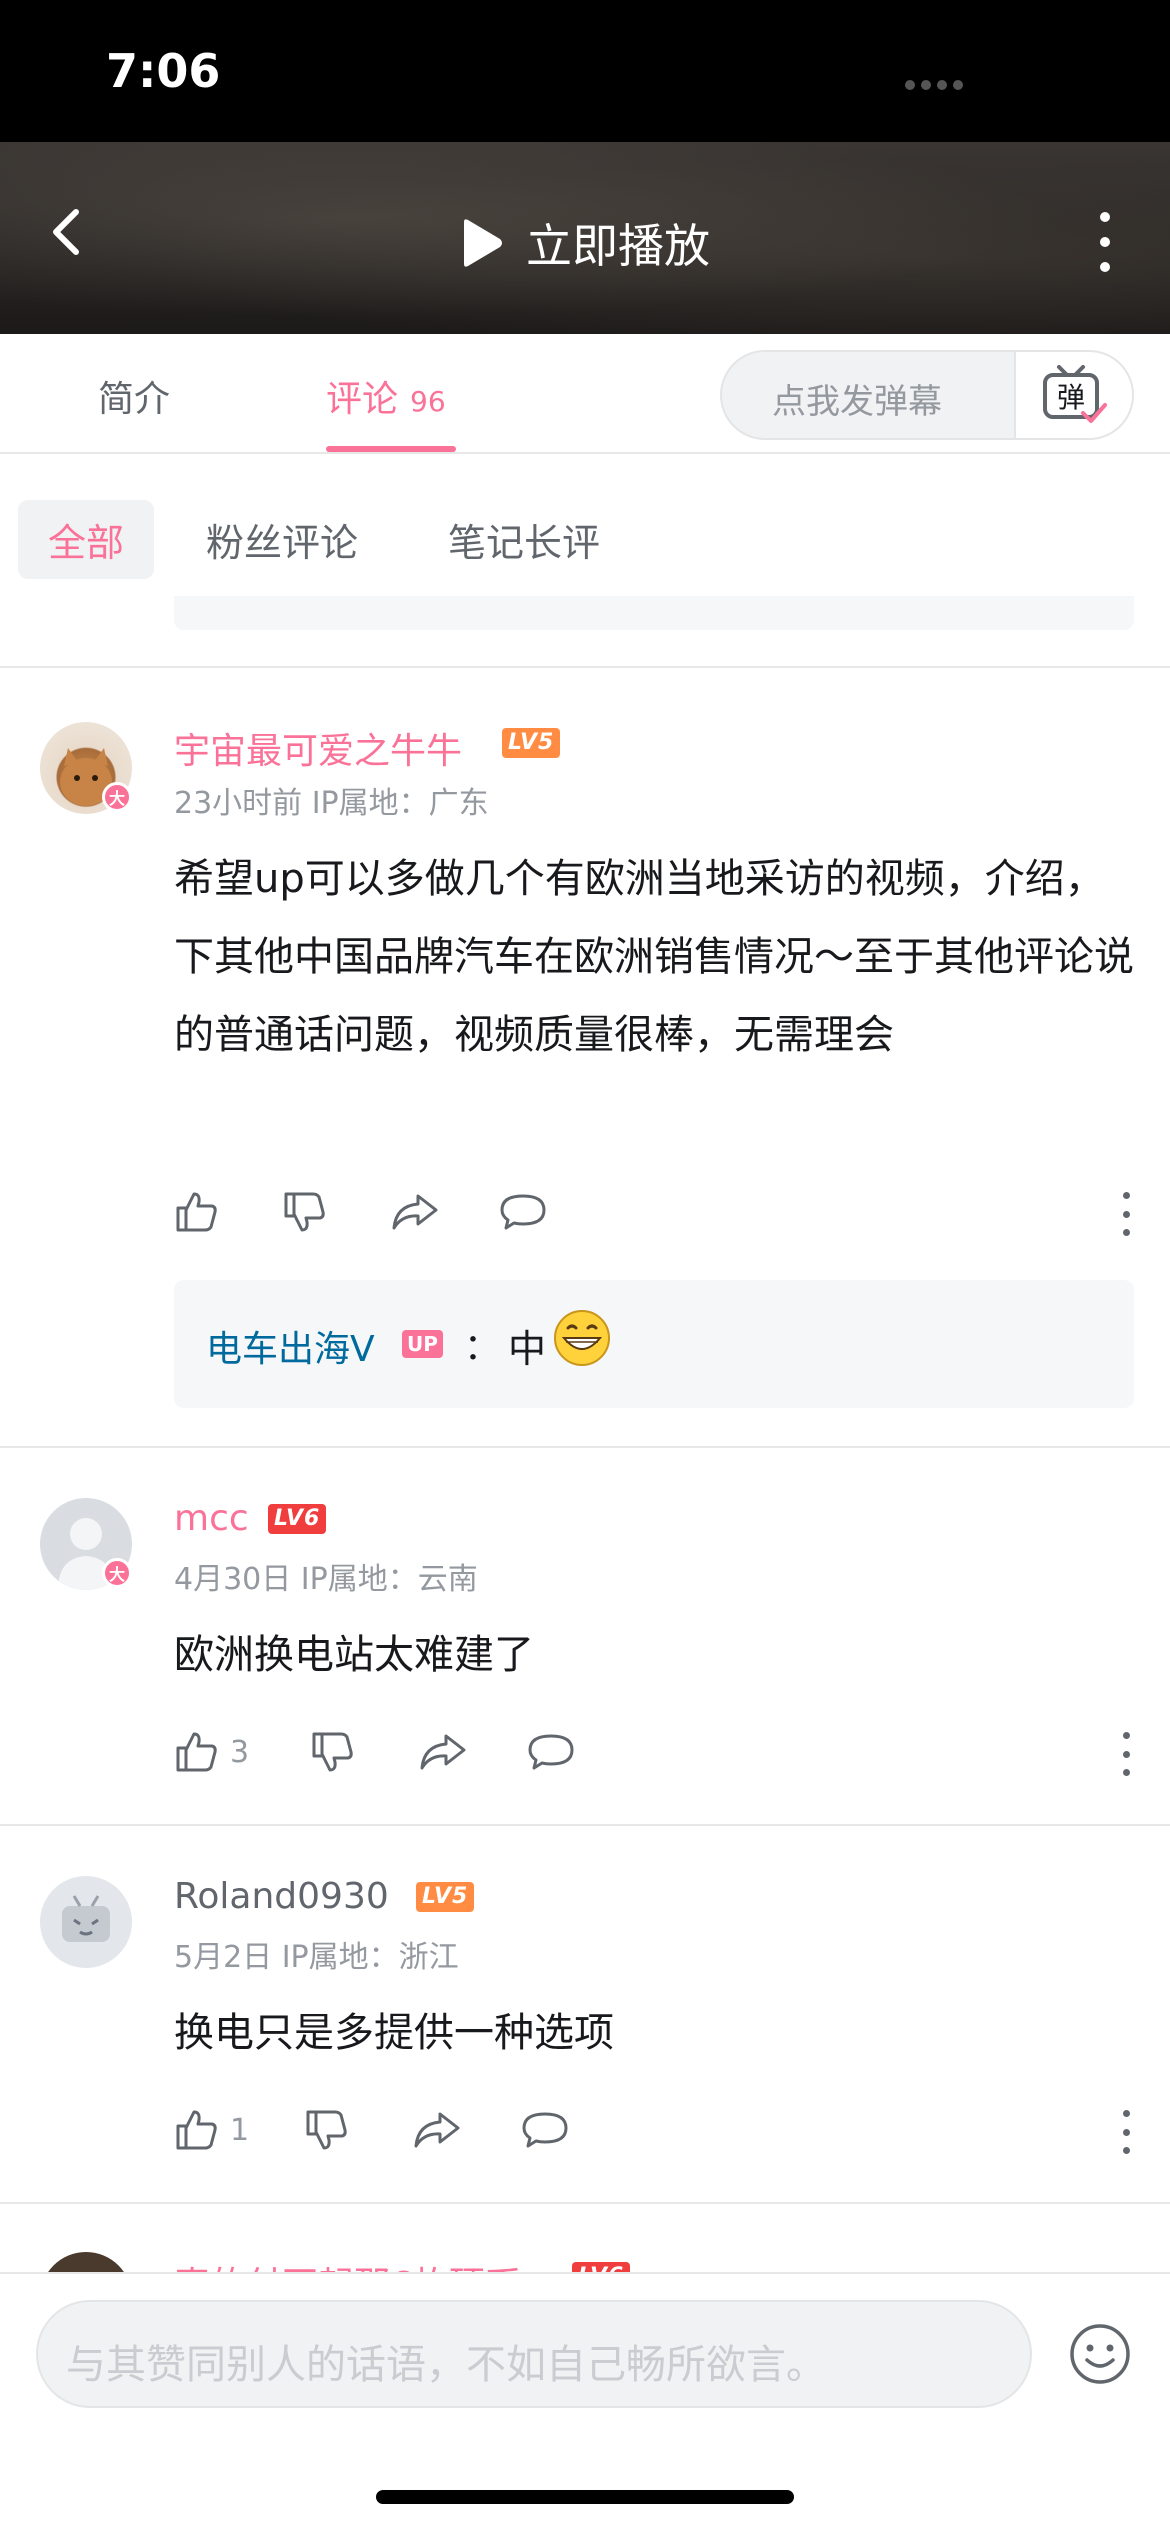  Describe the element at coordinates (211, 1518) in the screenshot. I see `comment-username: mcc` at that location.